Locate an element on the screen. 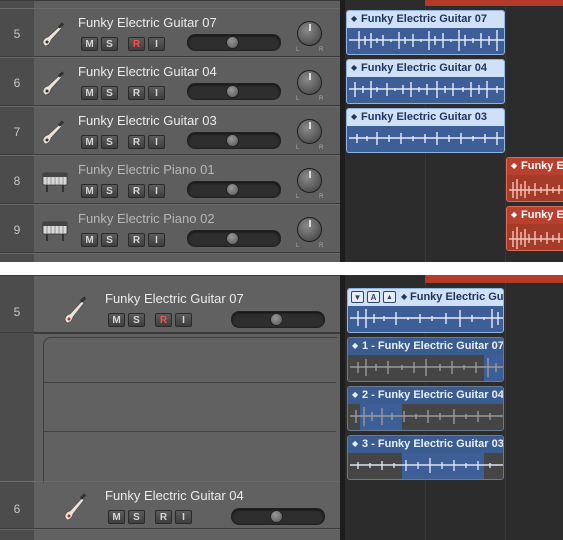 Image resolution: width=563 pixels, height=540 pixels. track-name: Funky Electric Piano 01 is located at coordinates (146, 169).